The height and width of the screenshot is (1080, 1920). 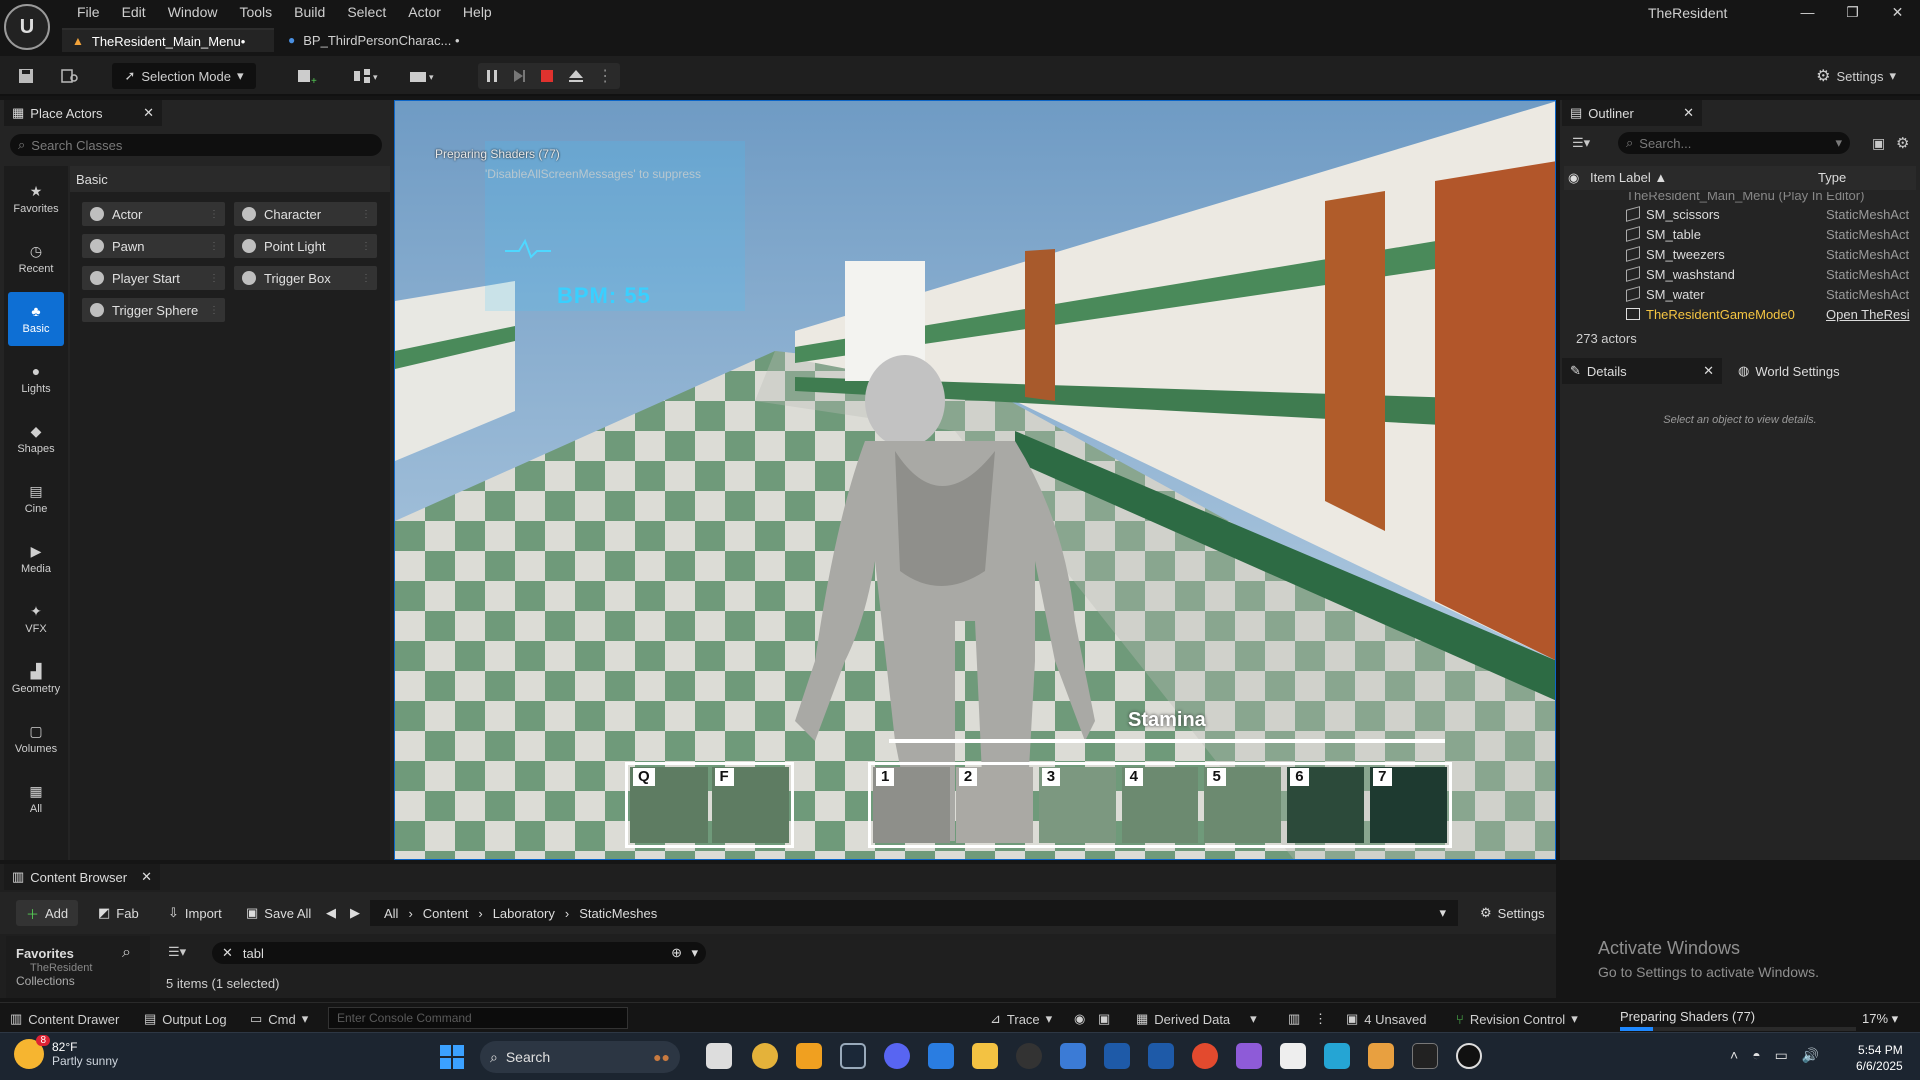 What do you see at coordinates (1740, 313) in the screenshot?
I see `outliner-row-gamemode: TheResidentGameMode0 Open TheResi` at bounding box center [1740, 313].